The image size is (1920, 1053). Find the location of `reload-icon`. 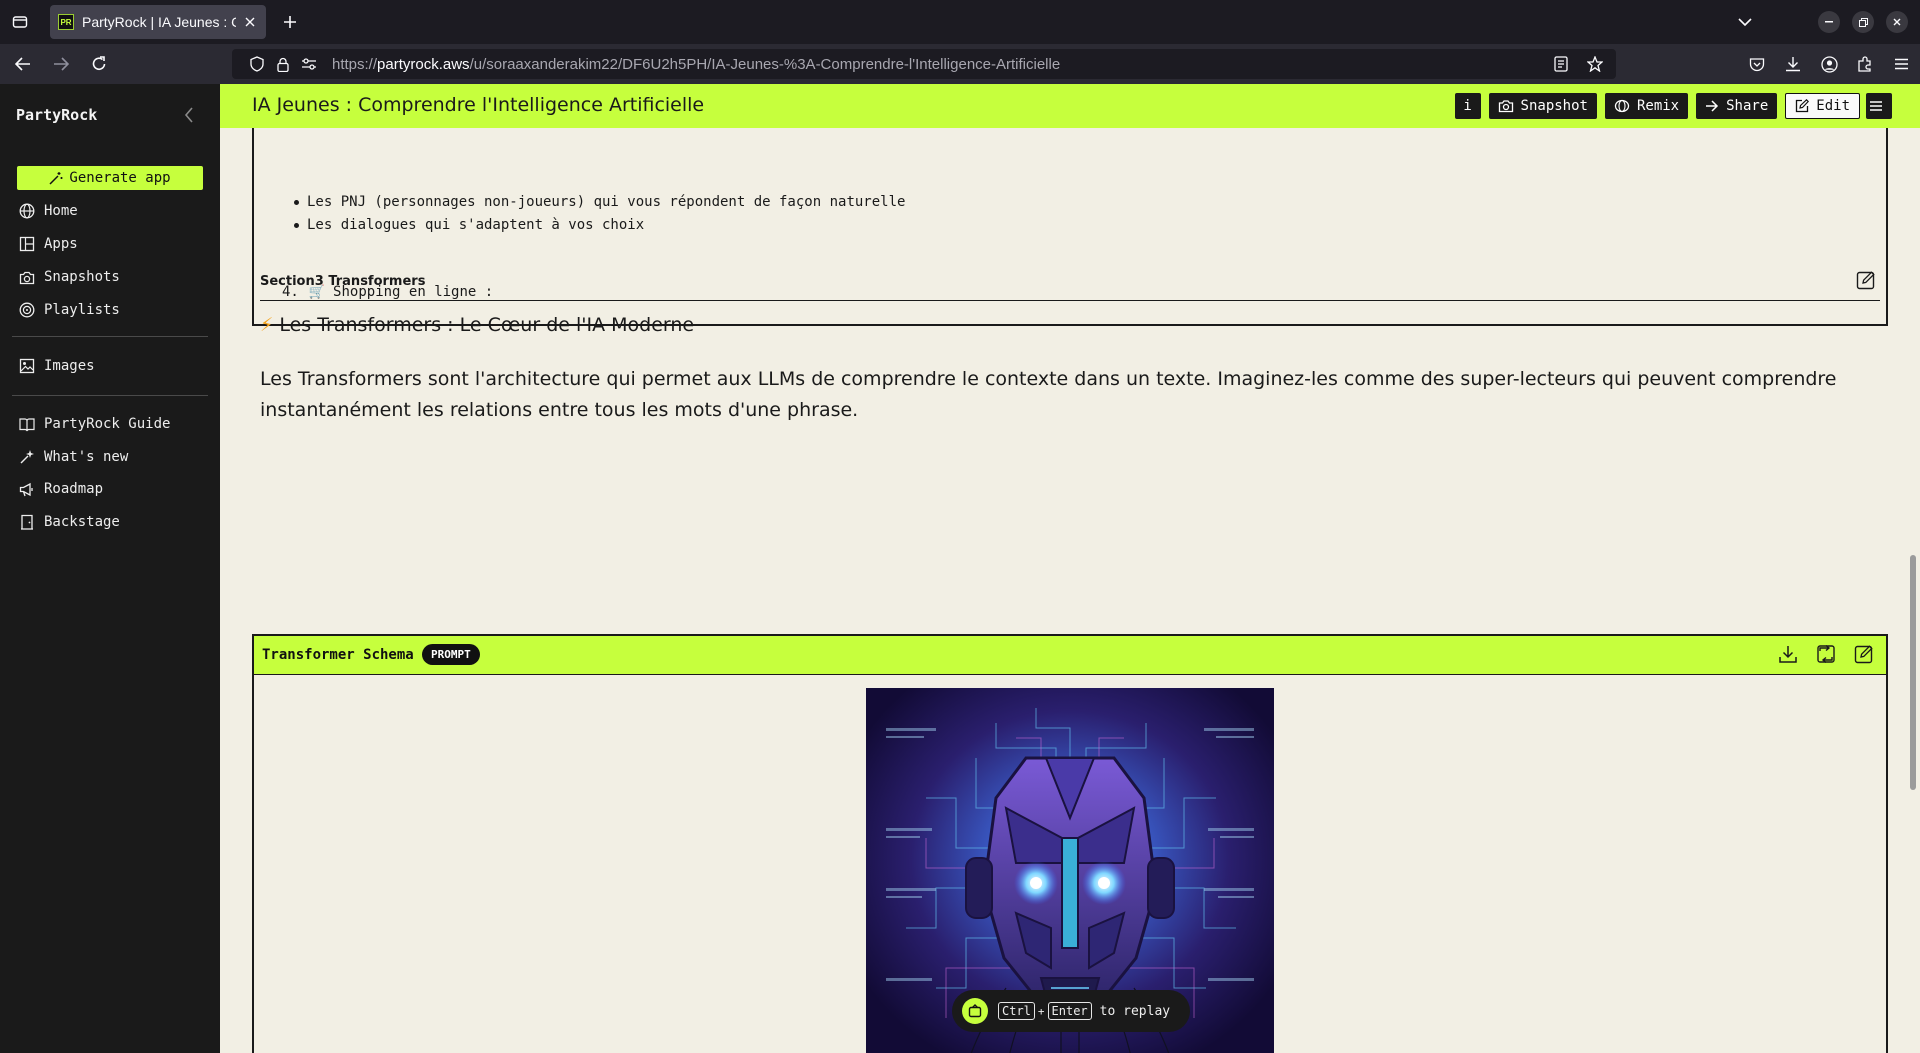

reload-icon is located at coordinates (99, 64).